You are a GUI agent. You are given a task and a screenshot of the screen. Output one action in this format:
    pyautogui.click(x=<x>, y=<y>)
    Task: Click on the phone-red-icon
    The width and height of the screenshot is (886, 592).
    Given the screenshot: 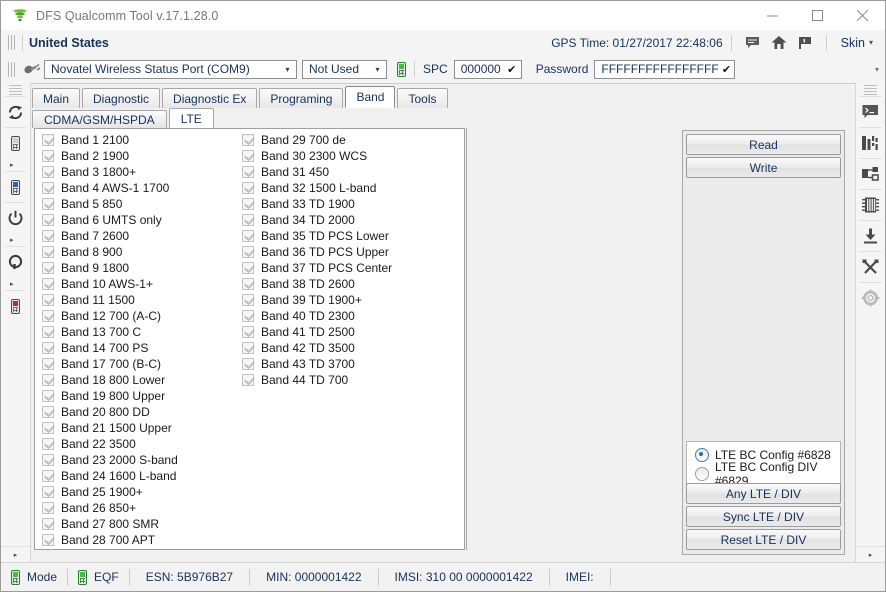 What is the action you would take?
    pyautogui.click(x=15, y=306)
    